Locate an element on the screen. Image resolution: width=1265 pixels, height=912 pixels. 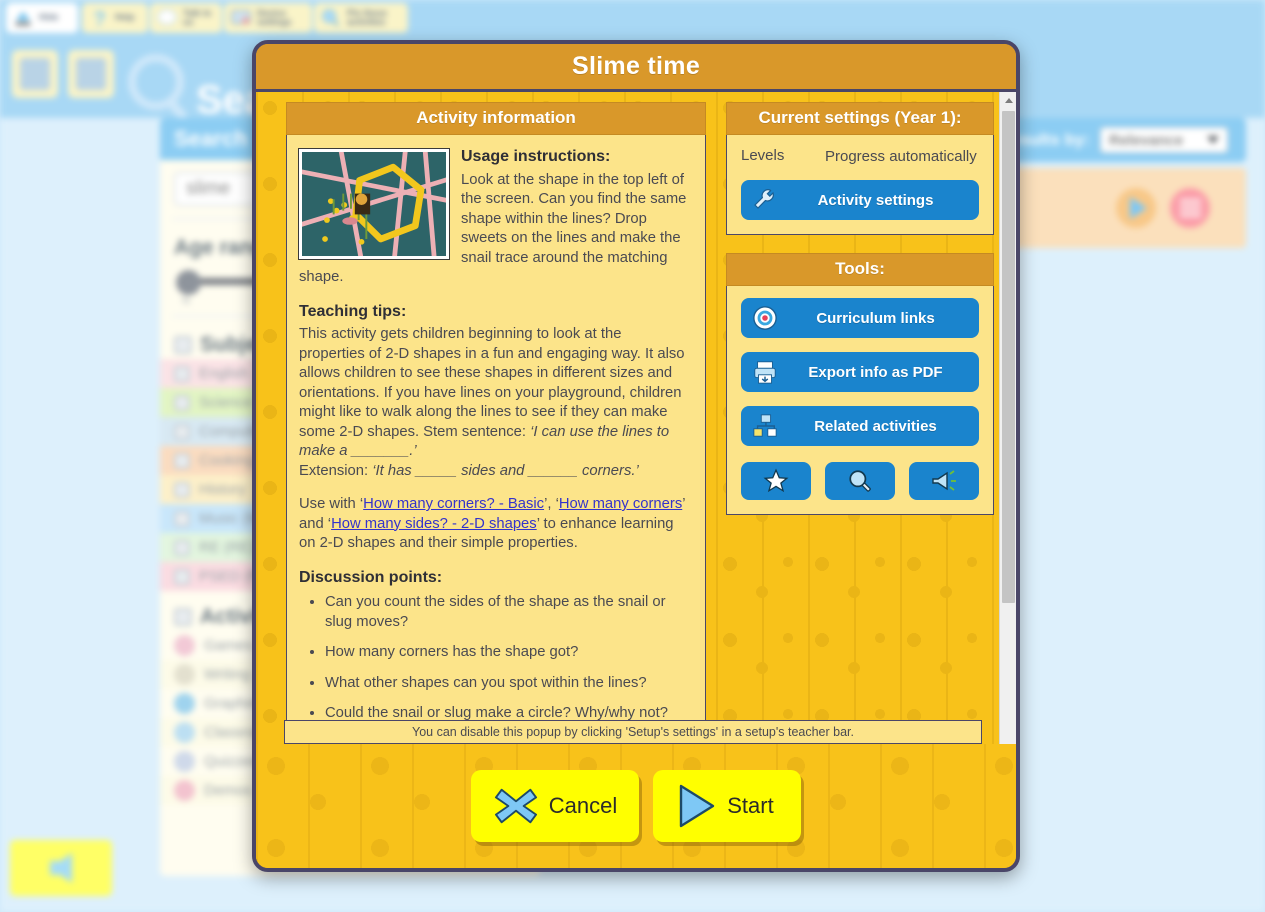
announce-button is located at coordinates (944, 481).